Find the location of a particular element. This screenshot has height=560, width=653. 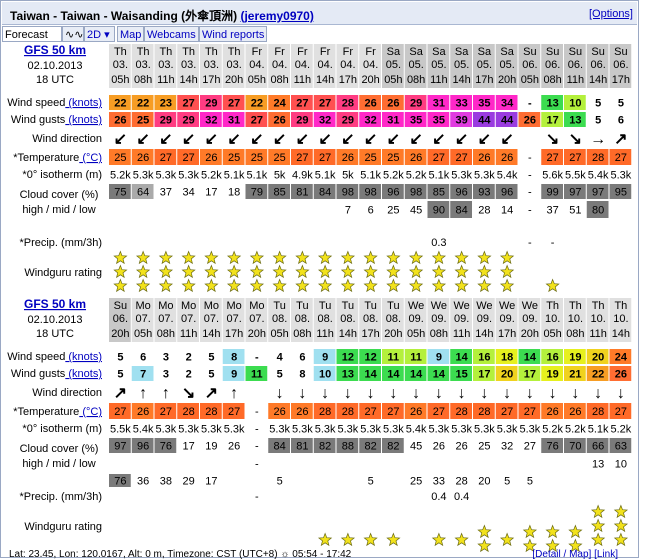

day-label: Th is located at coordinates (211, 52).